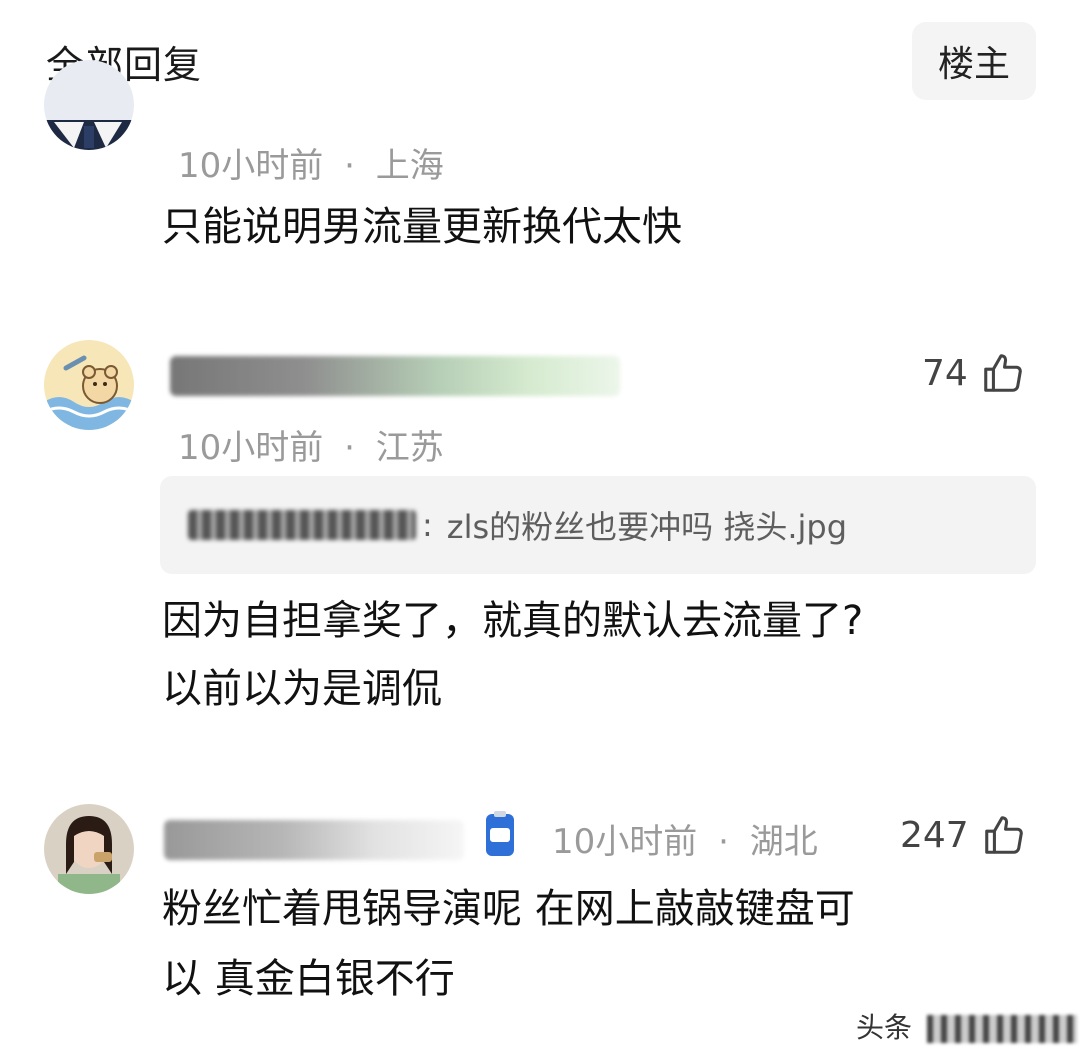  Describe the element at coordinates (302, 525) in the screenshot. I see `quoted-username-redacted` at that location.